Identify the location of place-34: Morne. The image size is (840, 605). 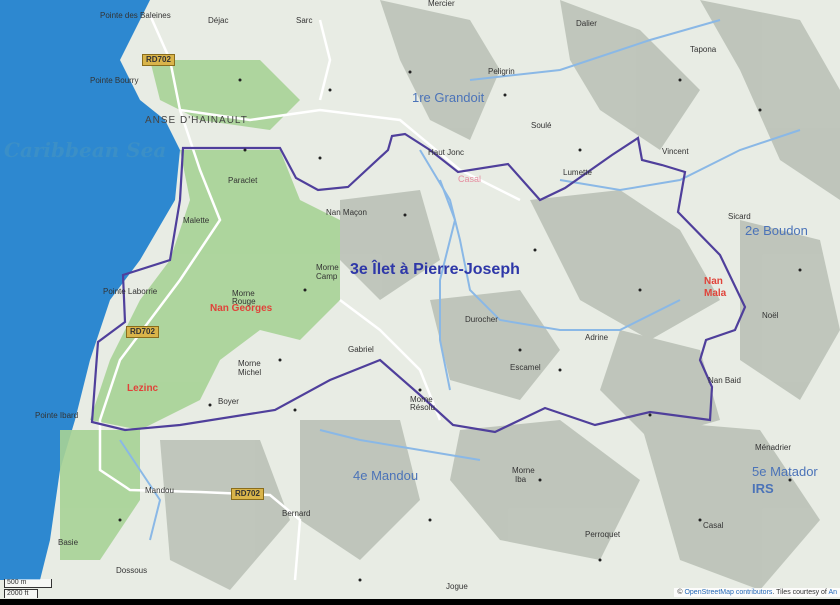
(523, 470).